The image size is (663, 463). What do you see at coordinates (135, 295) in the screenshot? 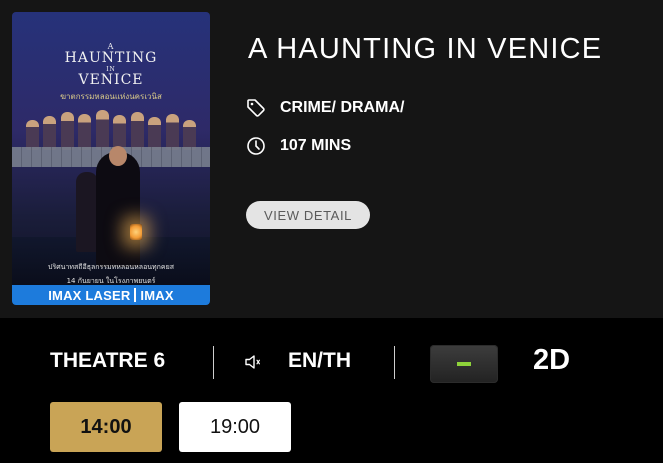
I see `imax-separator` at bounding box center [135, 295].